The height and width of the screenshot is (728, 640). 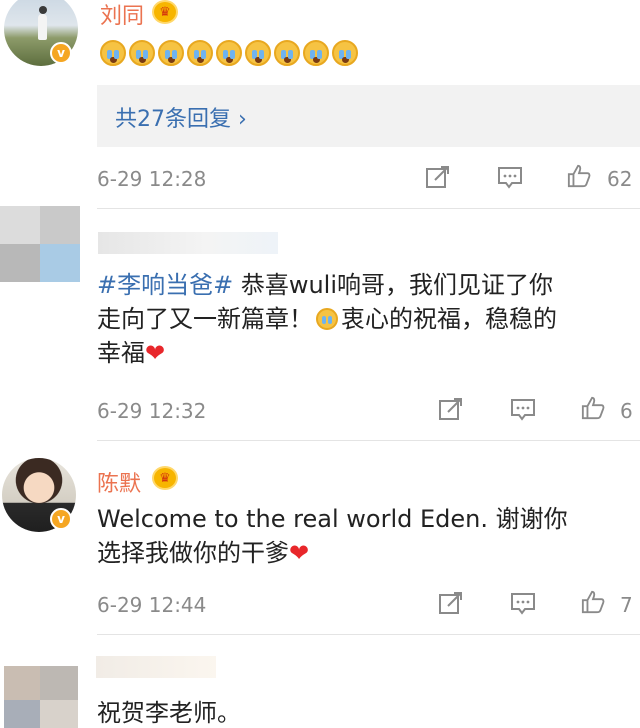 I want to click on comment-username: 陈默, so click(x=119, y=482).